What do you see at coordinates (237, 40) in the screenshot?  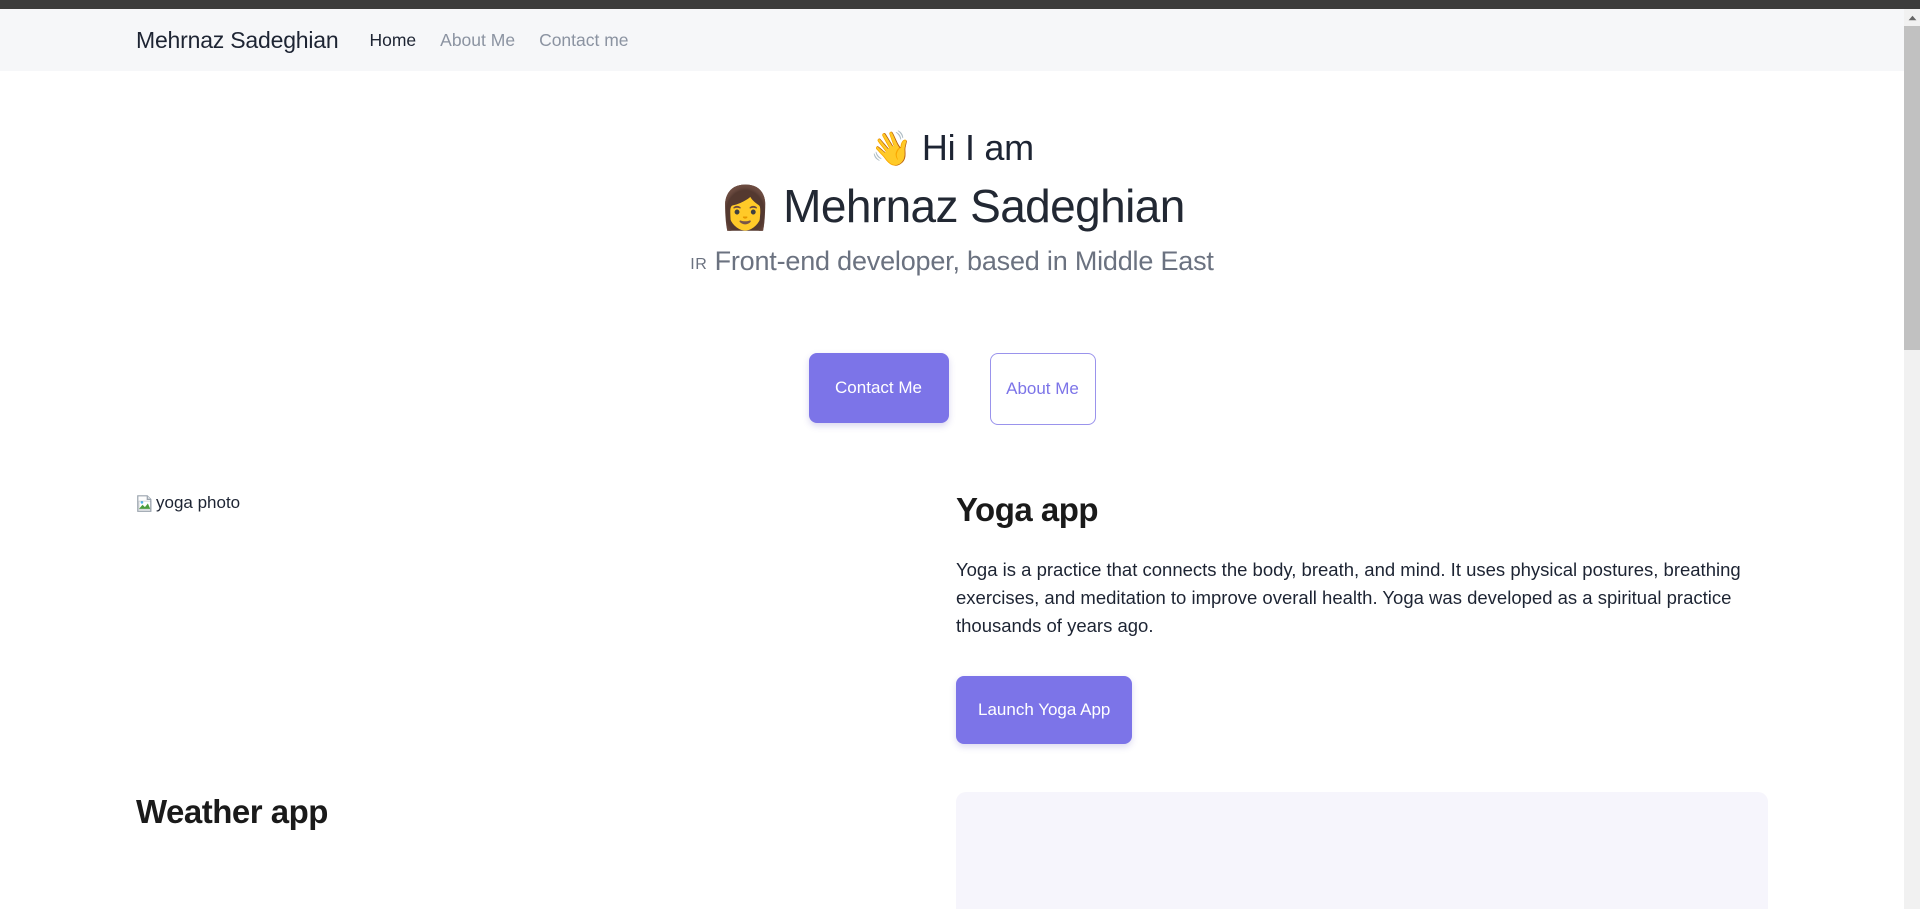 I see `site-brand: Mehrnaz Sadeghian` at bounding box center [237, 40].